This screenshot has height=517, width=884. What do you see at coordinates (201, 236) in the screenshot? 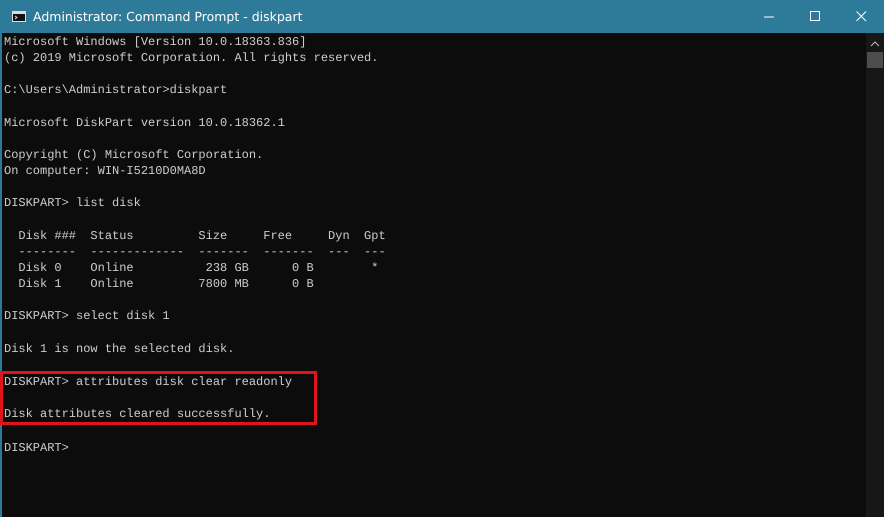
I see `console-line: Disk ### Status Size Free Dyn Gpt` at bounding box center [201, 236].